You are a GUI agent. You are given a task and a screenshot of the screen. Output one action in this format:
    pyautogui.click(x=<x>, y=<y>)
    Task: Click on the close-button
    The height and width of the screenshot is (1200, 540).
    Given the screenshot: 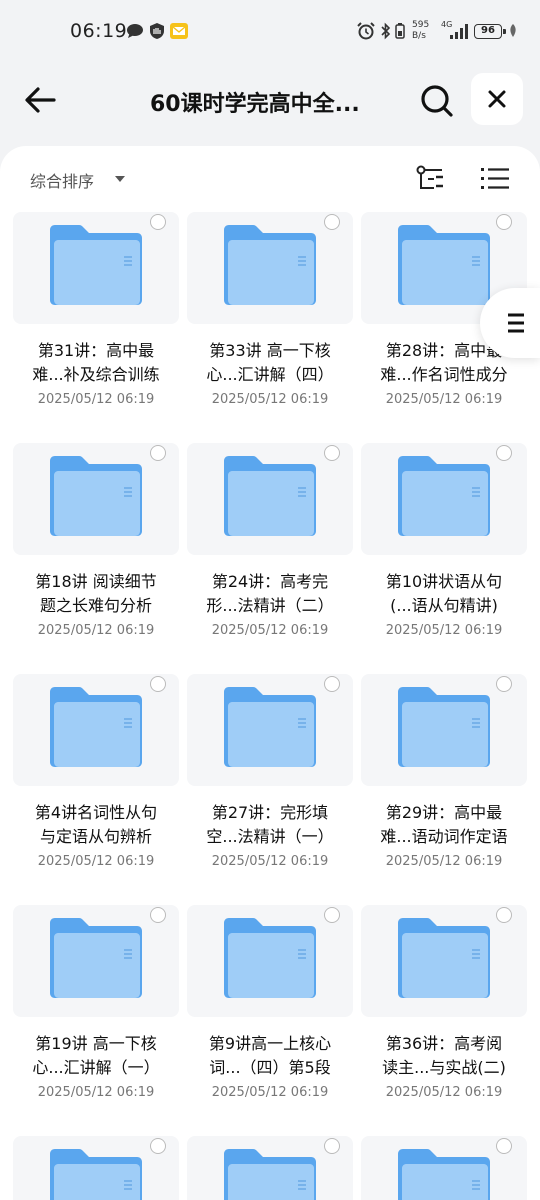 What is the action you would take?
    pyautogui.click(x=497, y=99)
    